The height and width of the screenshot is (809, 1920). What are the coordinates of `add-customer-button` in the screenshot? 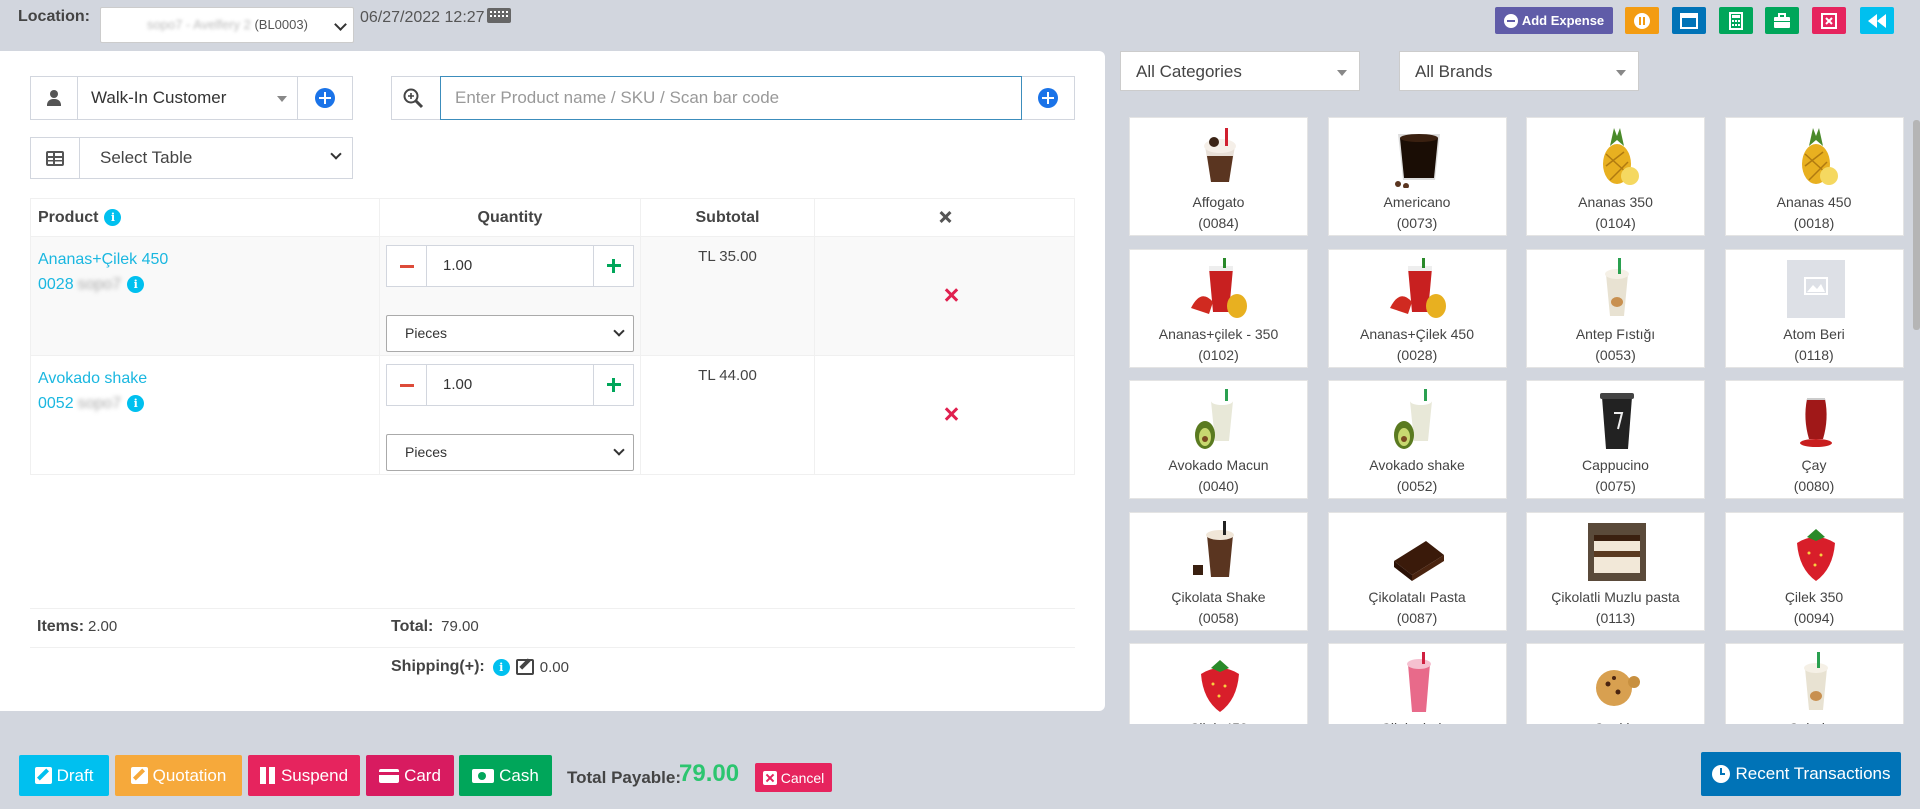 It's located at (325, 98).